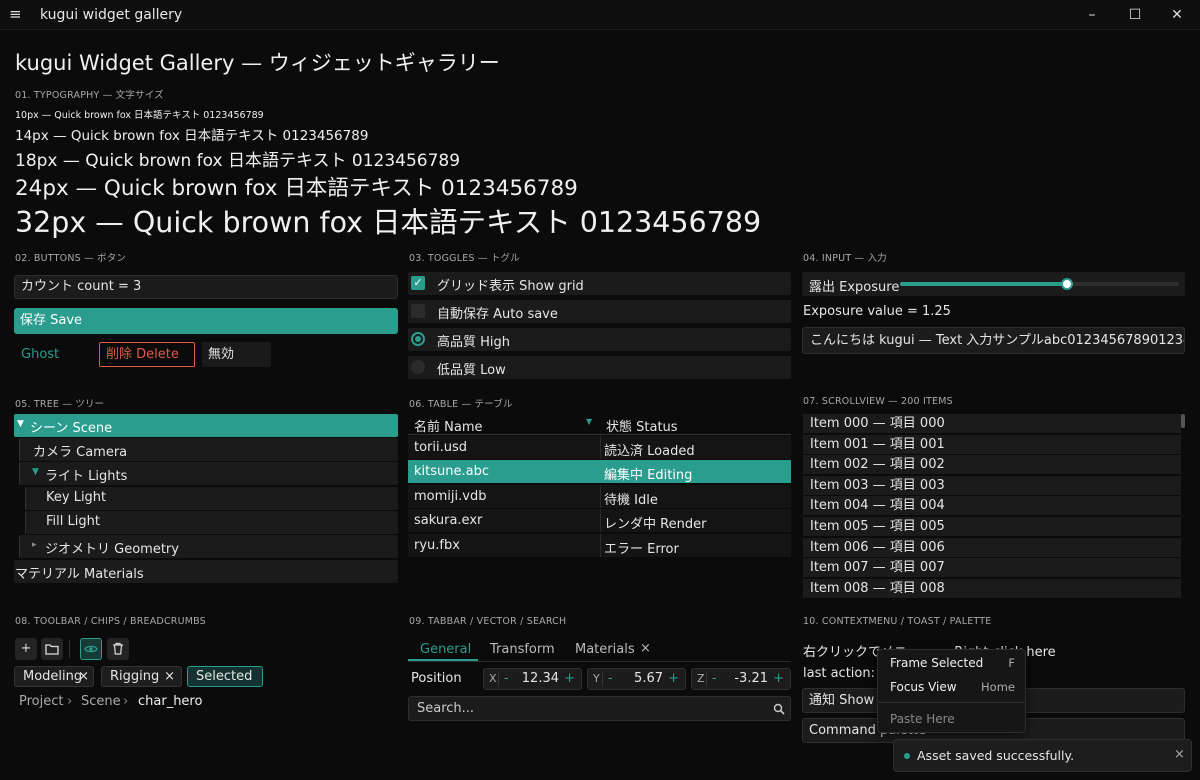 Image resolution: width=1200 pixels, height=780 pixels. I want to click on section-toolbar-heading: 08. TOOLBAR / CHIPS / BREADCRUMBS, so click(110, 621).